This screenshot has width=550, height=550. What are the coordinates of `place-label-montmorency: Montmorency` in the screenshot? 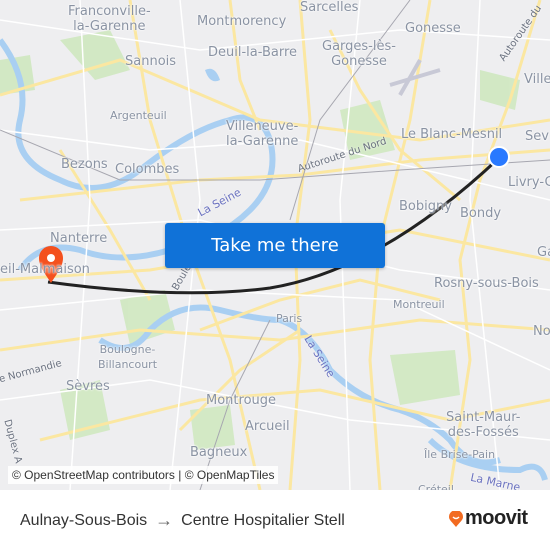 It's located at (242, 21).